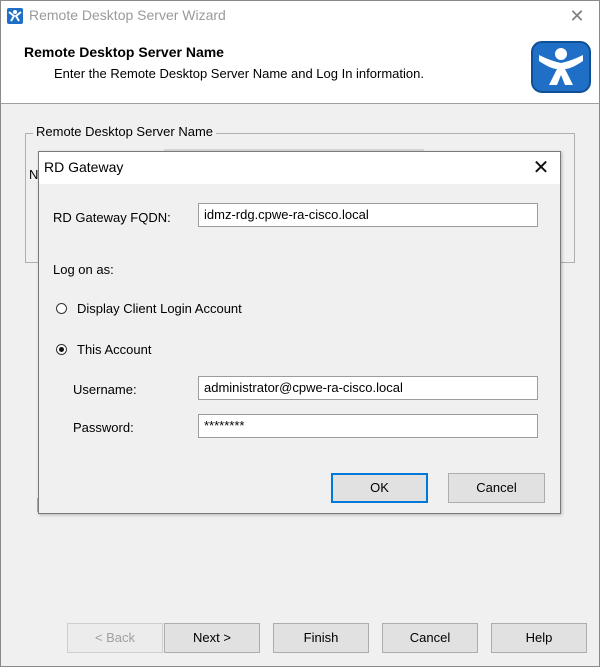  What do you see at coordinates (83, 269) in the screenshot?
I see `logon-as-label: Log on as:` at bounding box center [83, 269].